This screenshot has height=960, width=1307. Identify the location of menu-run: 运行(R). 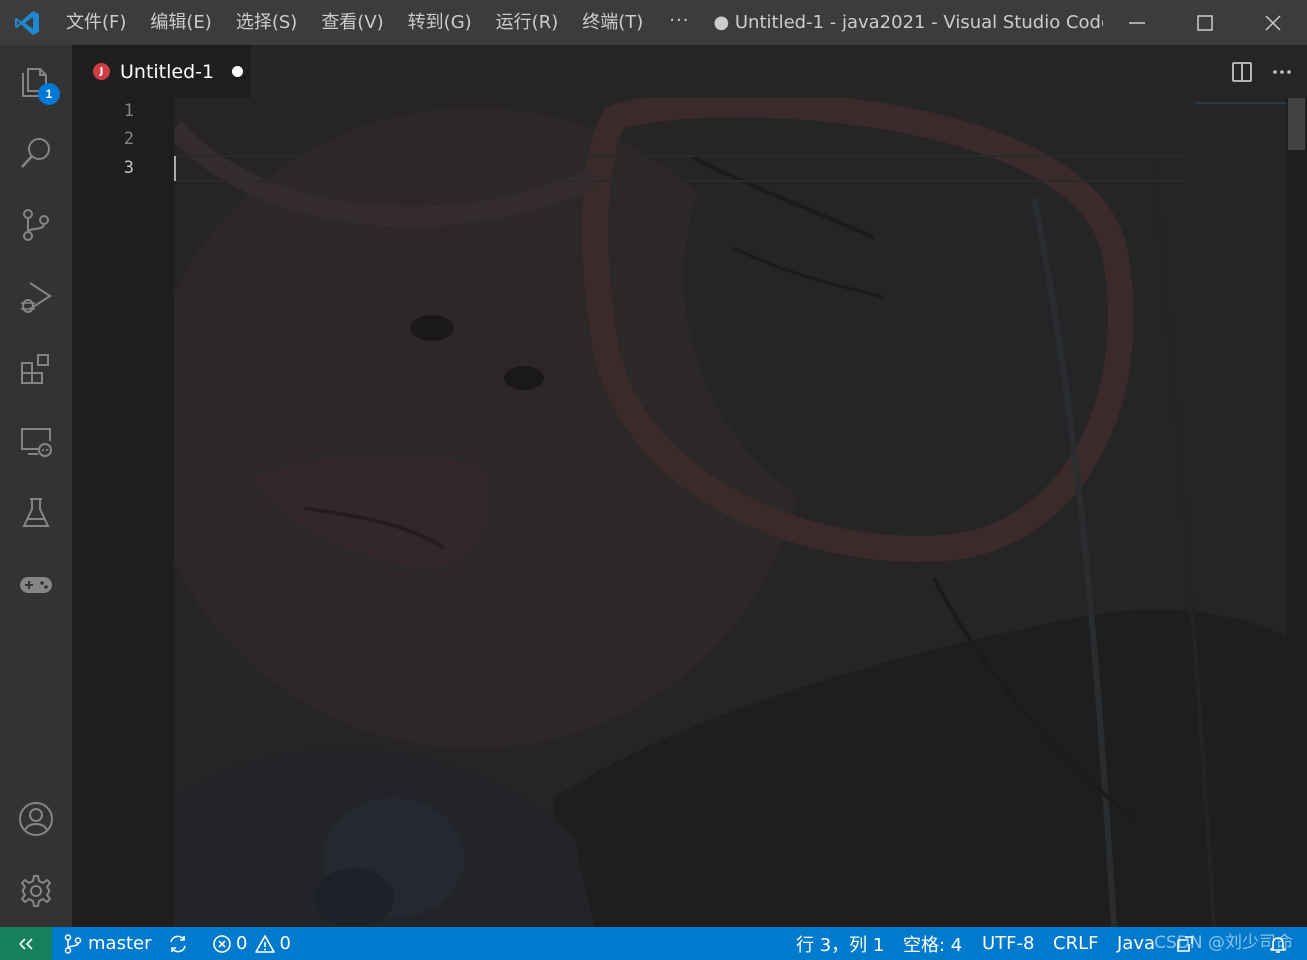
(527, 22).